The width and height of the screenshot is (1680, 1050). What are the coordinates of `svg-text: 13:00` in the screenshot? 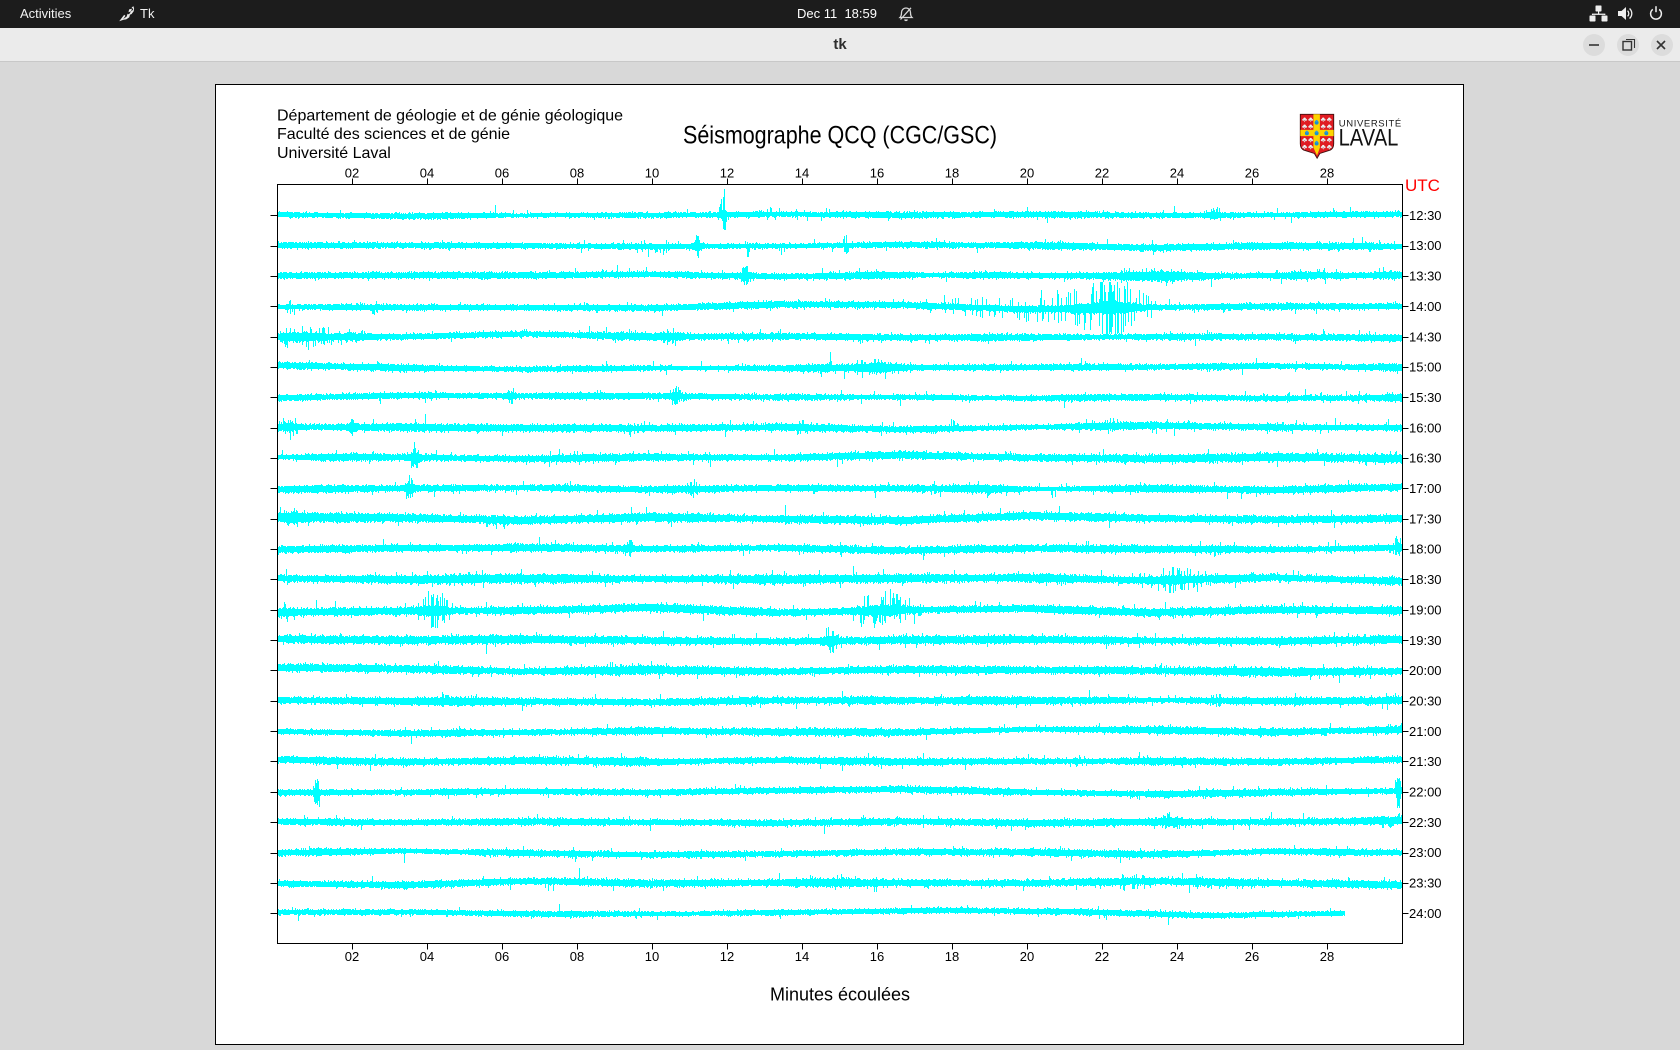 It's located at (1425, 245).